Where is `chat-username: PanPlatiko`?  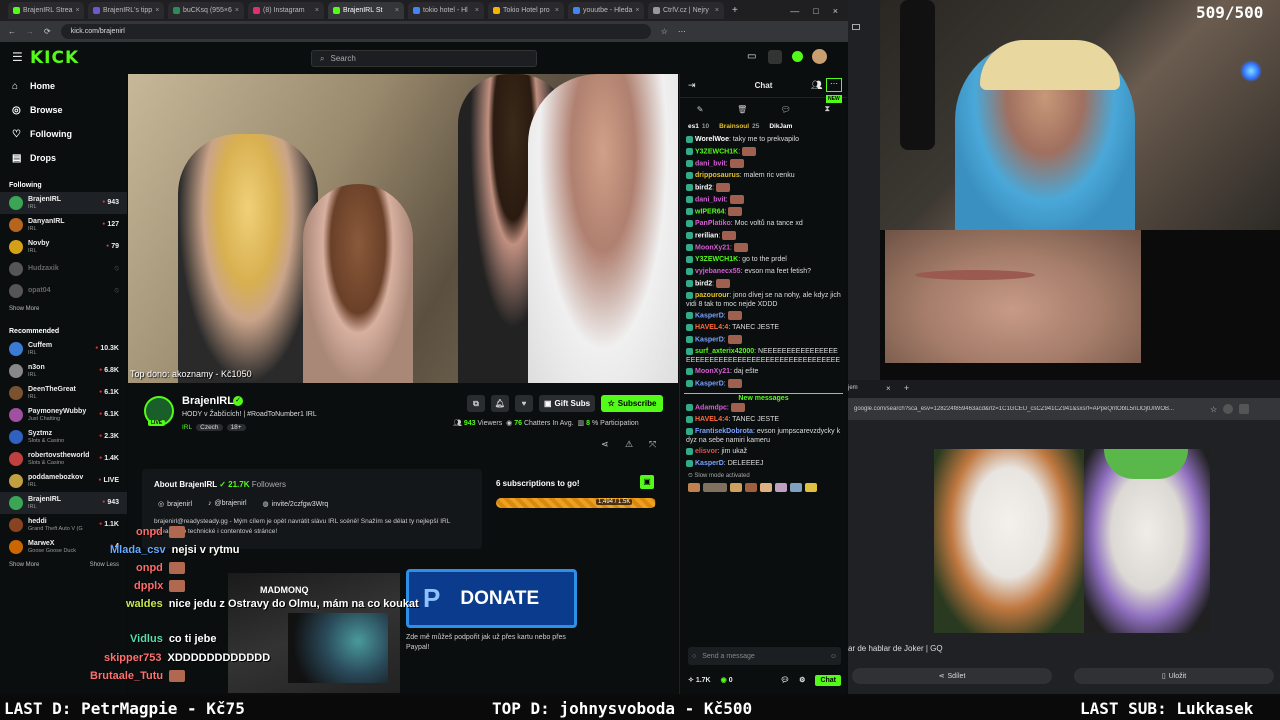
chat-username: PanPlatiko is located at coordinates (713, 223).